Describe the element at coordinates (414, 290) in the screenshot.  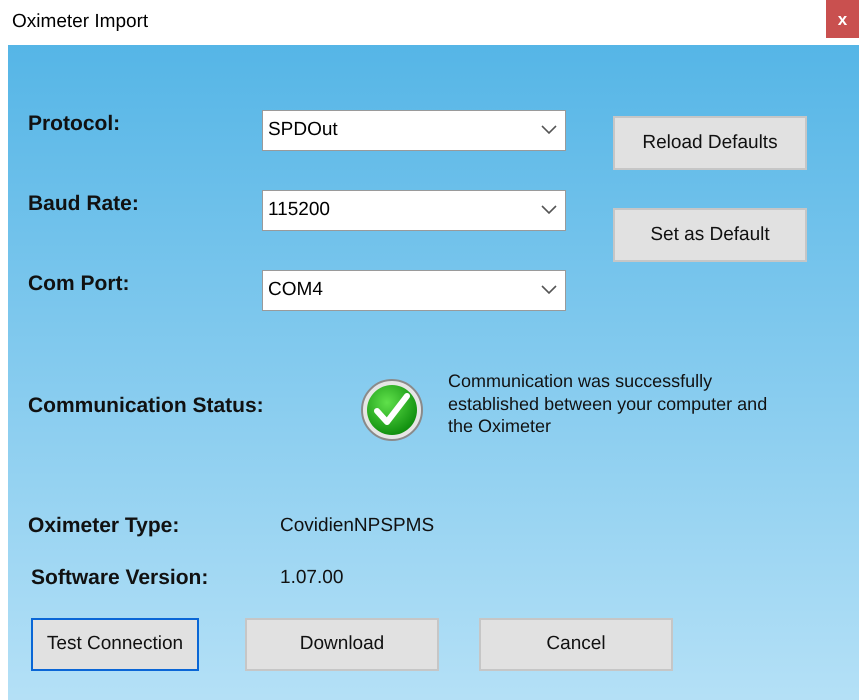
I see `dropdown: COM4` at that location.